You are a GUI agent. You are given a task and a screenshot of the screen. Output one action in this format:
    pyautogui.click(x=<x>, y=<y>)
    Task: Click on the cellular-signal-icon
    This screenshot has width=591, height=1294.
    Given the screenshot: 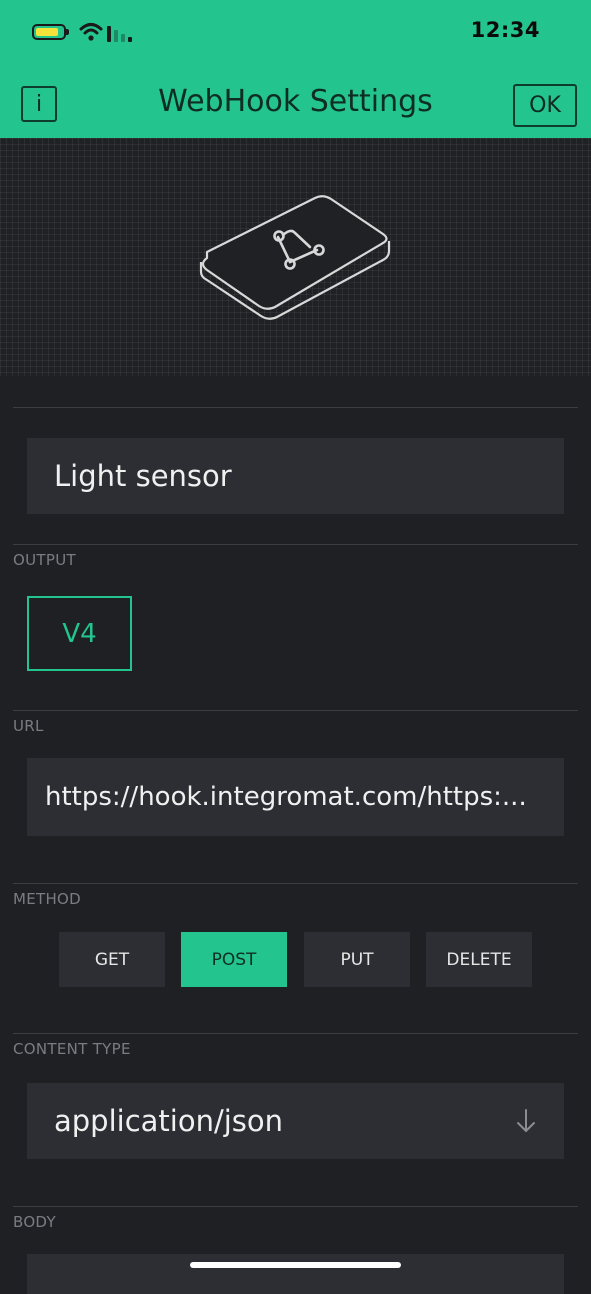 What is the action you would take?
    pyautogui.click(x=122, y=33)
    